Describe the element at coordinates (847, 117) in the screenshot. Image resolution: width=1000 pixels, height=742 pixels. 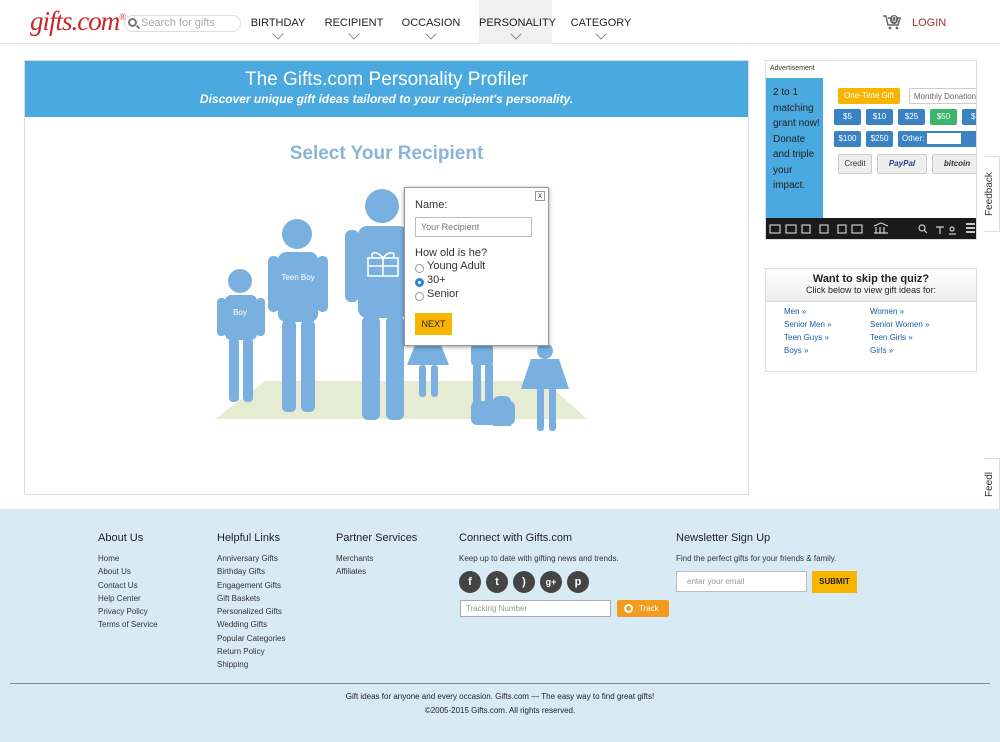
I see `amount-5-button: $5` at that location.